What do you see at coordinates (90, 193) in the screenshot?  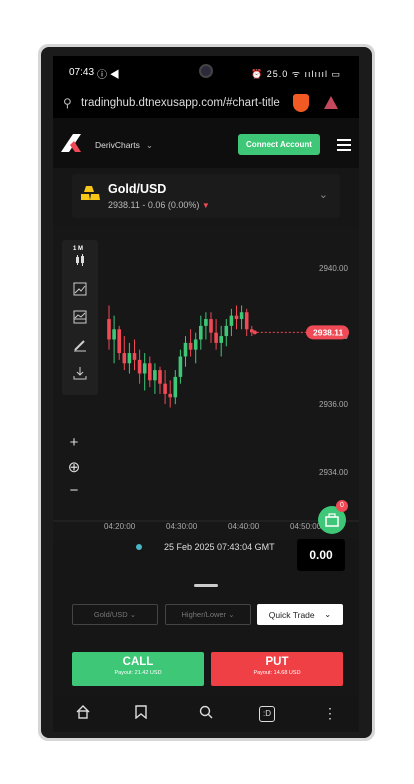 I see `gold-bars-icon` at bounding box center [90, 193].